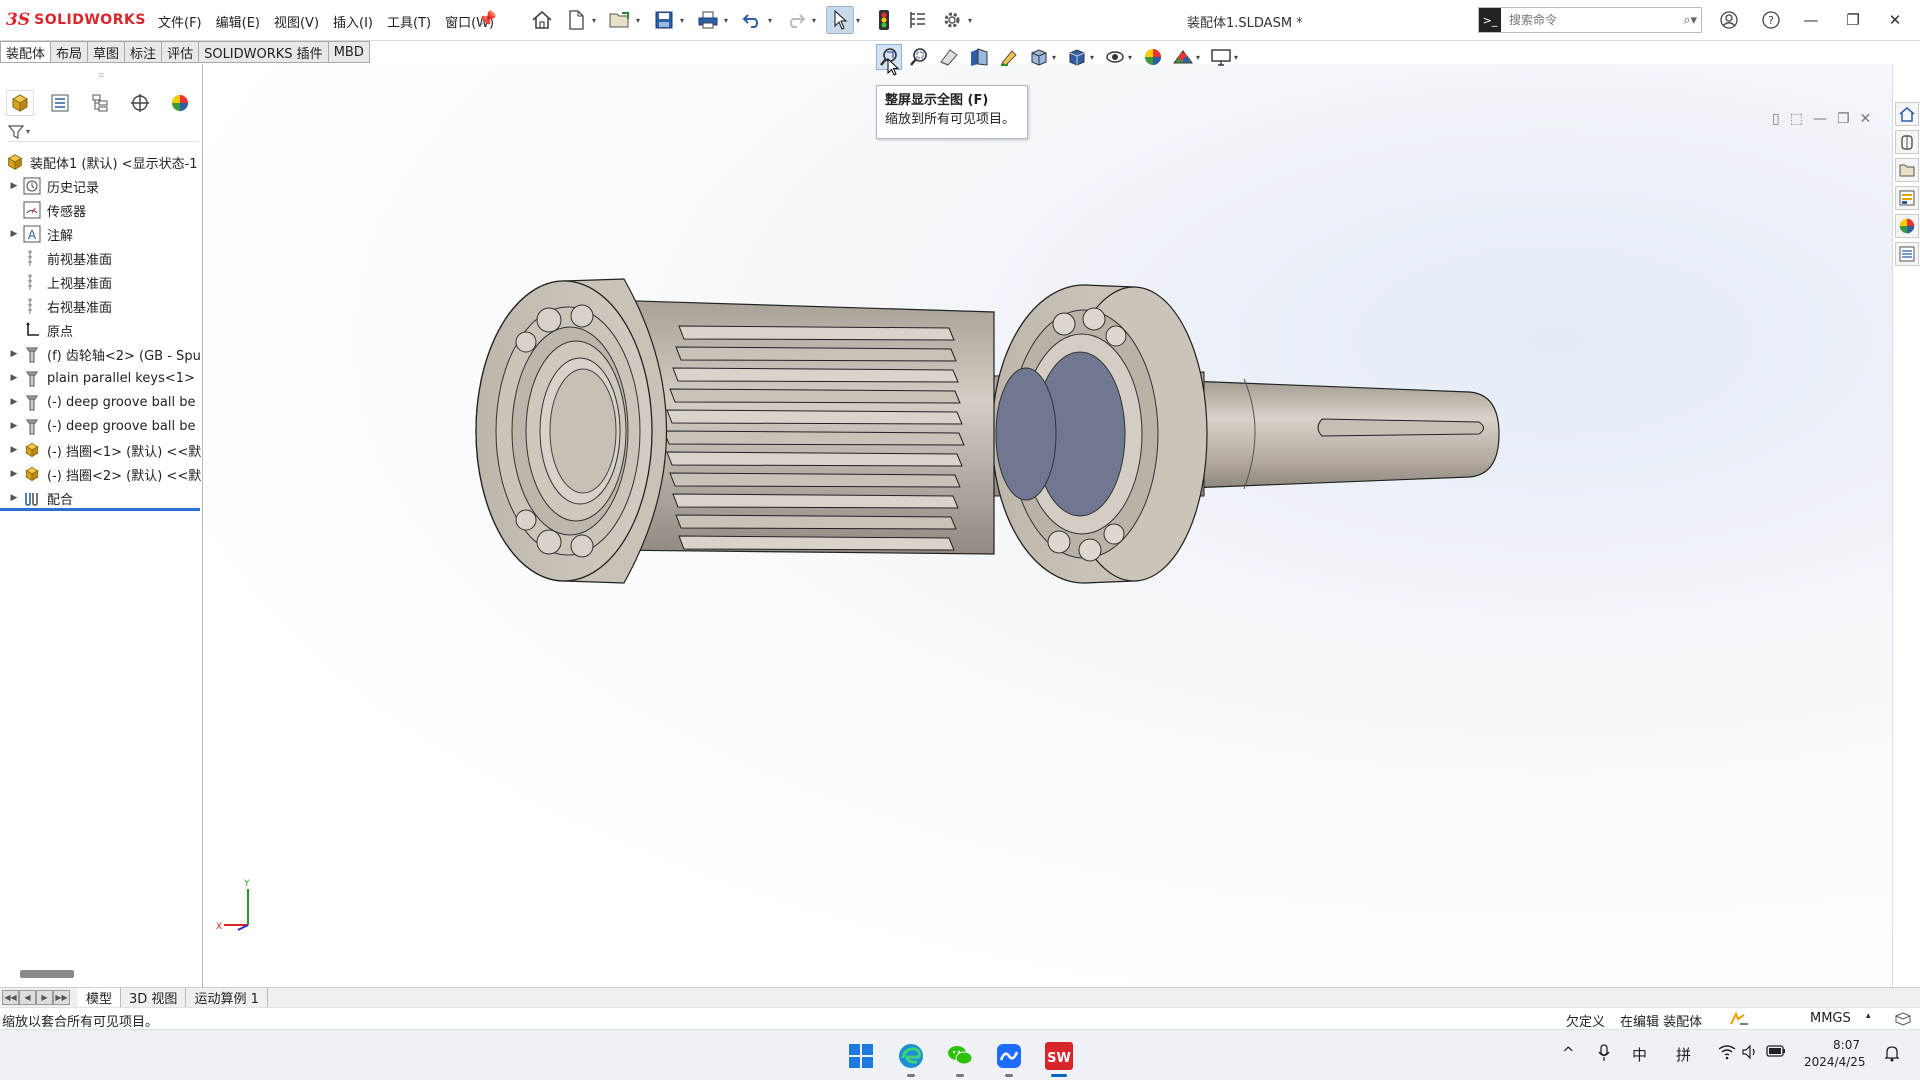  I want to click on rebuild-icon, so click(884, 20).